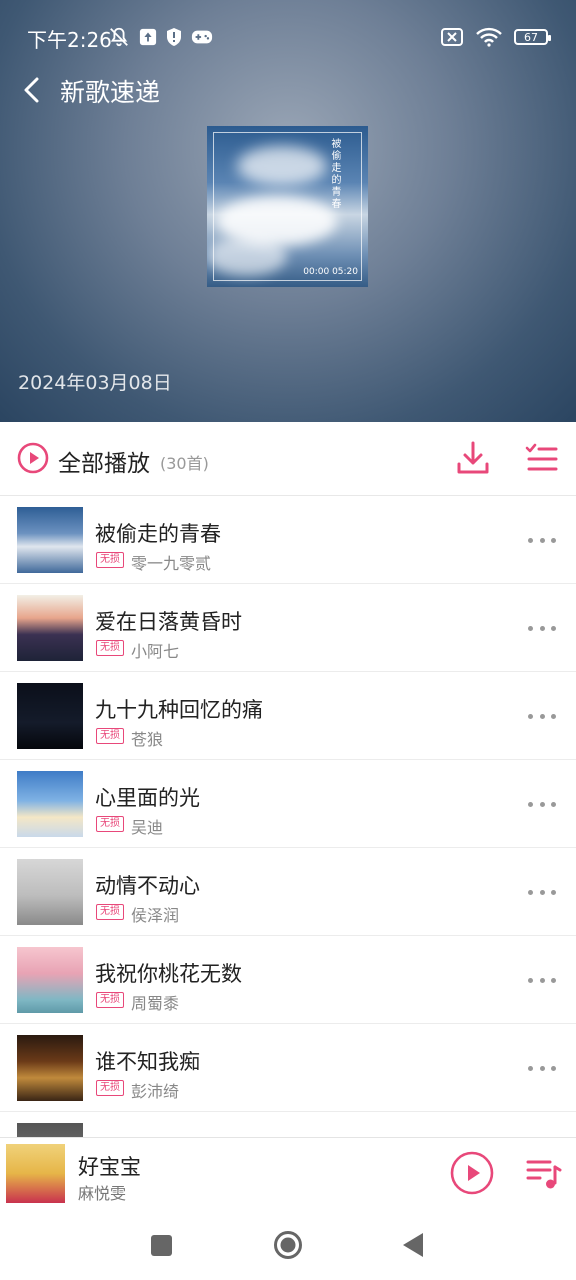 The image size is (576, 1280). I want to click on gamepad-icon, so click(202, 37).